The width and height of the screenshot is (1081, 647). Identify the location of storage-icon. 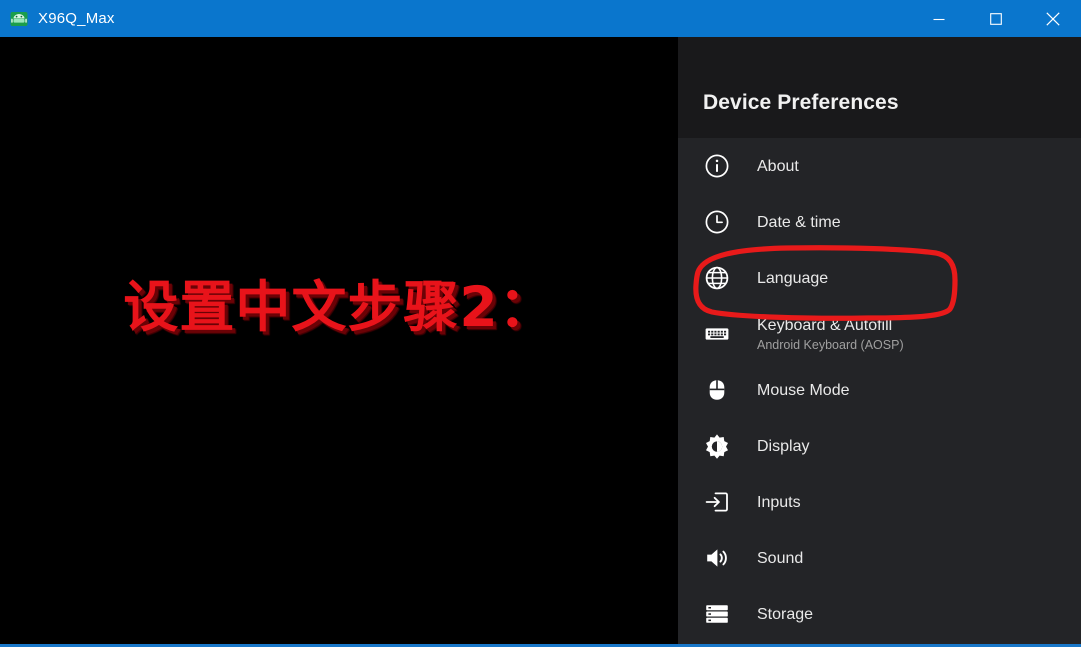
(717, 614).